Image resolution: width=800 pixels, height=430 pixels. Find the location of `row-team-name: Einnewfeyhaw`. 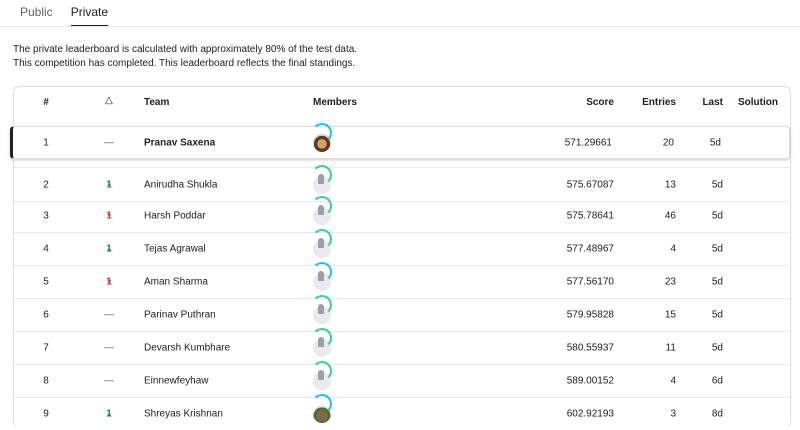

row-team-name: Einnewfeyhaw is located at coordinates (176, 381).